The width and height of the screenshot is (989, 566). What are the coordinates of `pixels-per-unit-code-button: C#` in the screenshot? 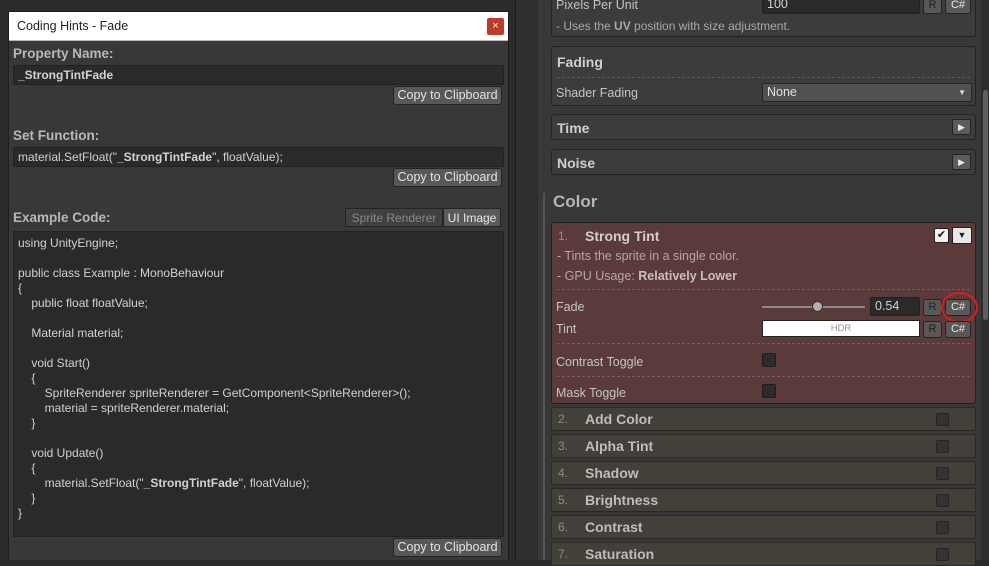 It's located at (958, 7).